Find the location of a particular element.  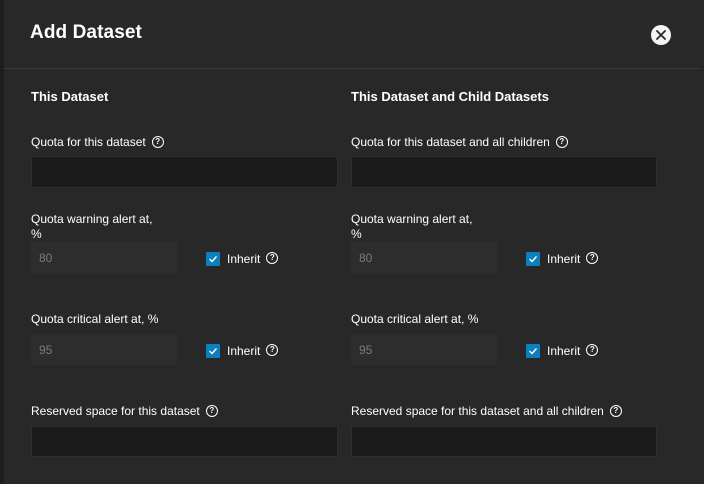

warning-children-input: 80 is located at coordinates (424, 257).